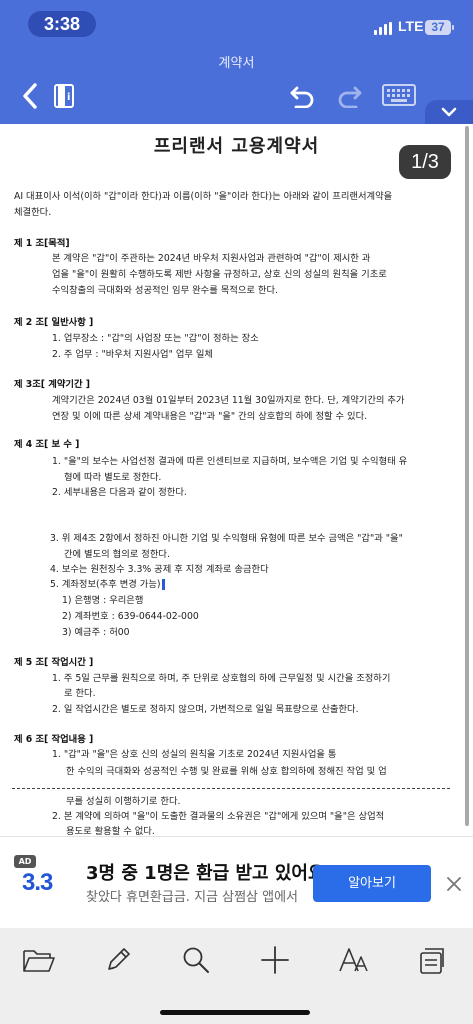  Describe the element at coordinates (132, 354) in the screenshot. I see `doc-line: 2. 주 업무 : "바우처 지원사업" 업무 일체` at that location.